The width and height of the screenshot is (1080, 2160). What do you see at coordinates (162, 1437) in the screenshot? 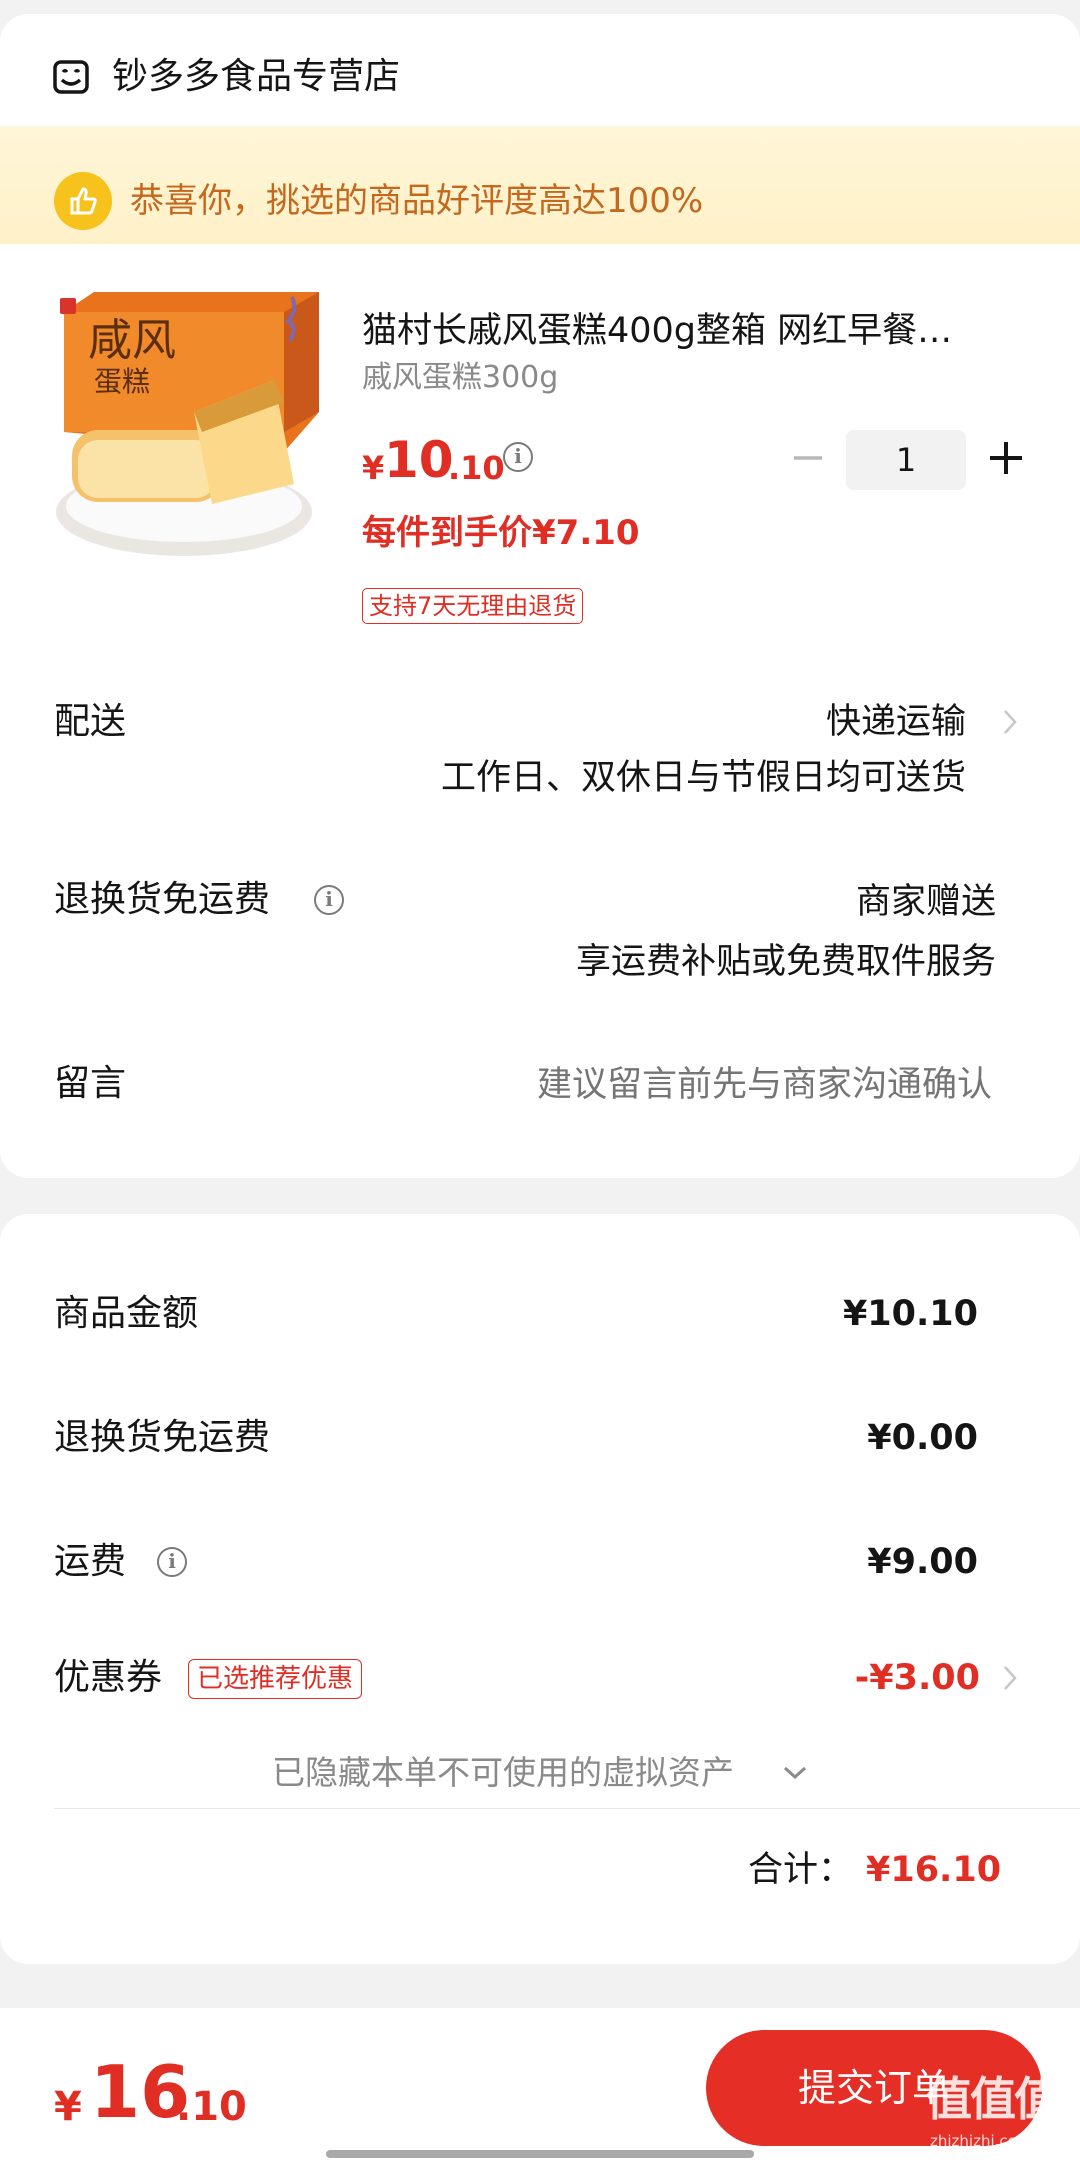
I see `return-fee-label: 退换货免运费` at bounding box center [162, 1437].